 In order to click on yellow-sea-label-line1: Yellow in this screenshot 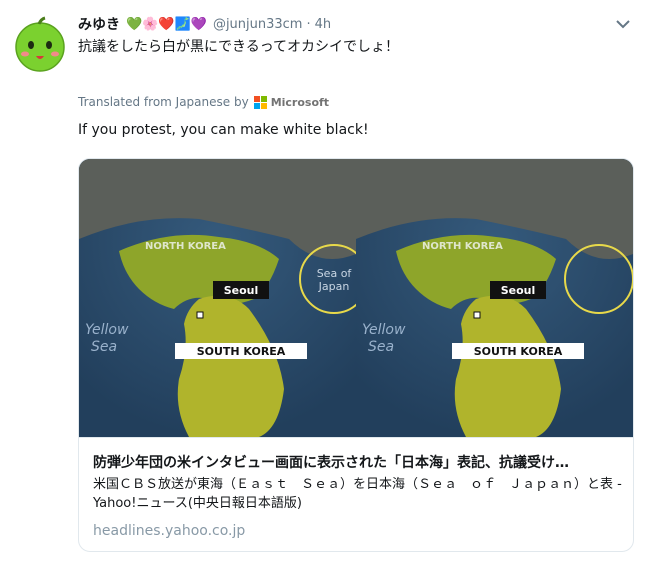, I will do `click(107, 330)`.